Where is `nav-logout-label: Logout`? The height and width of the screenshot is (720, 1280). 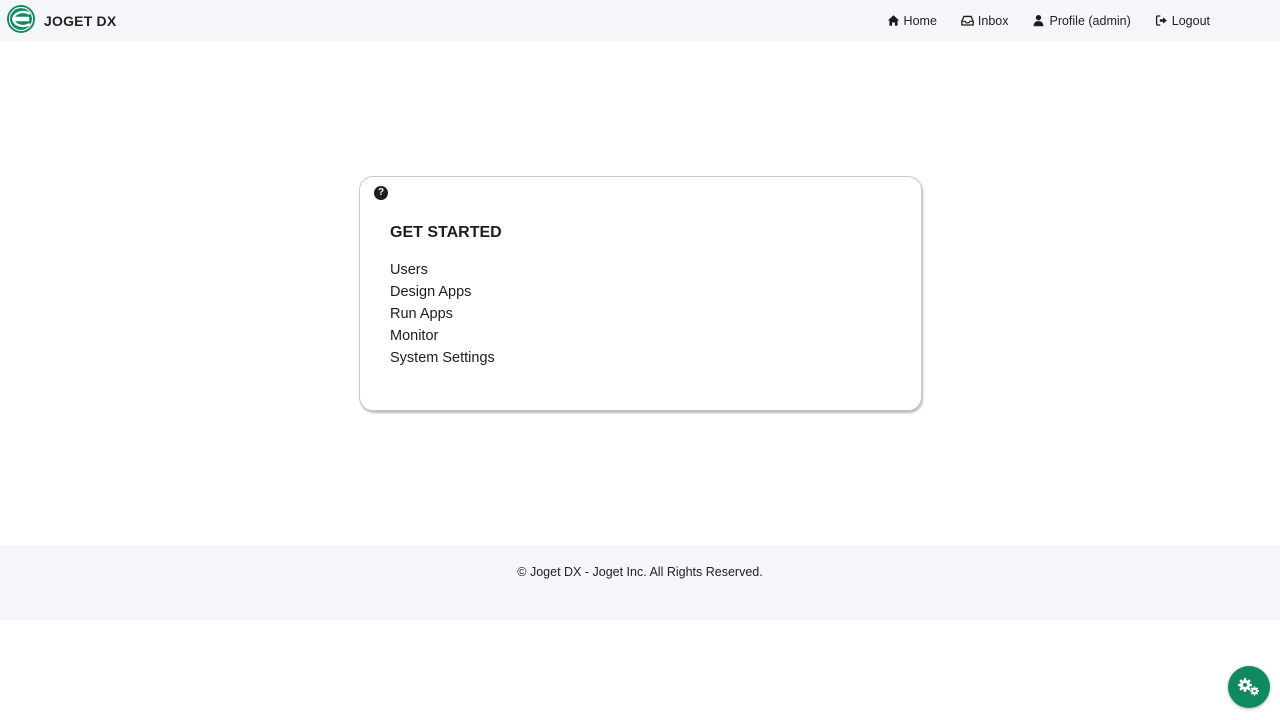
nav-logout-label: Logout is located at coordinates (1190, 20).